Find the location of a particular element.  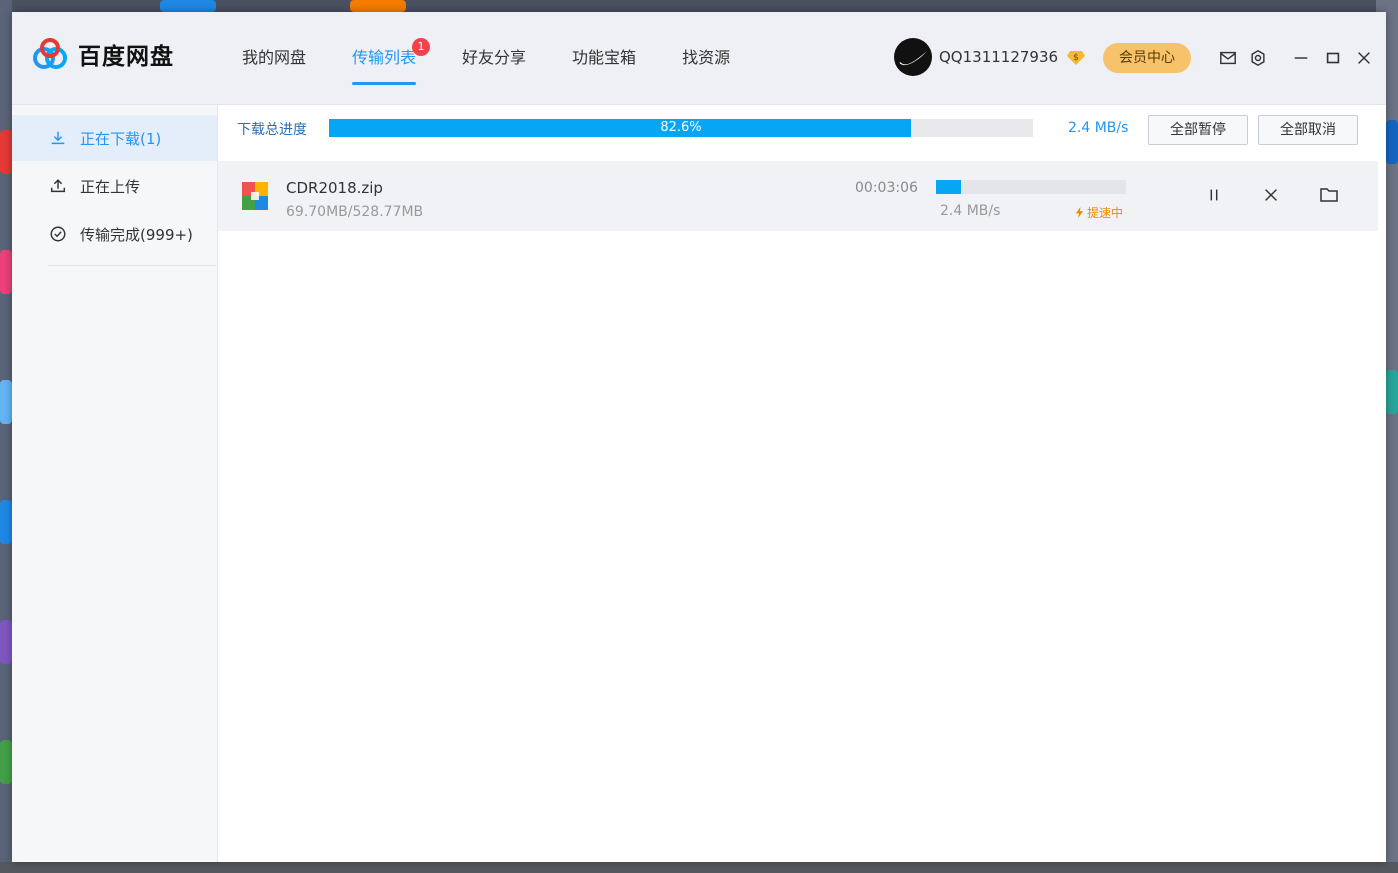

open-folder-icon is located at coordinates (1329, 195).